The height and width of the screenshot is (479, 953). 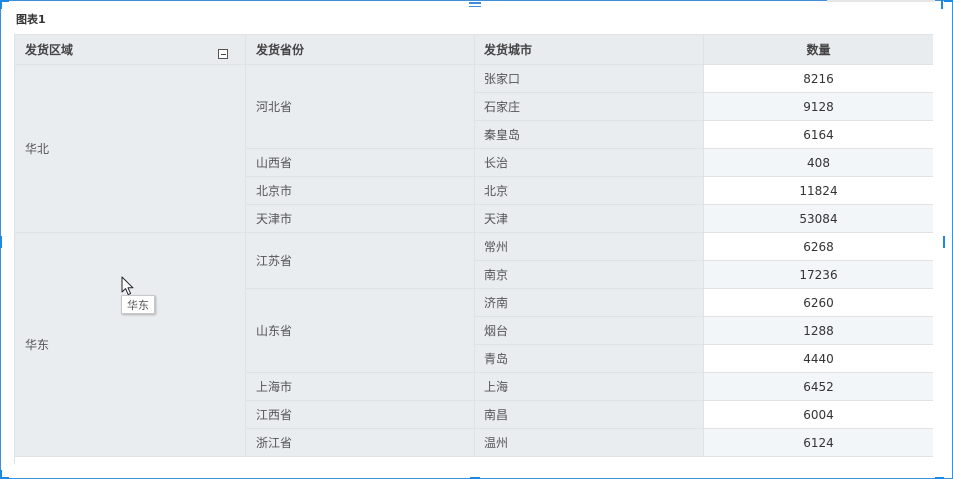 I want to click on quantity-cell-text: 6260, so click(x=818, y=302).